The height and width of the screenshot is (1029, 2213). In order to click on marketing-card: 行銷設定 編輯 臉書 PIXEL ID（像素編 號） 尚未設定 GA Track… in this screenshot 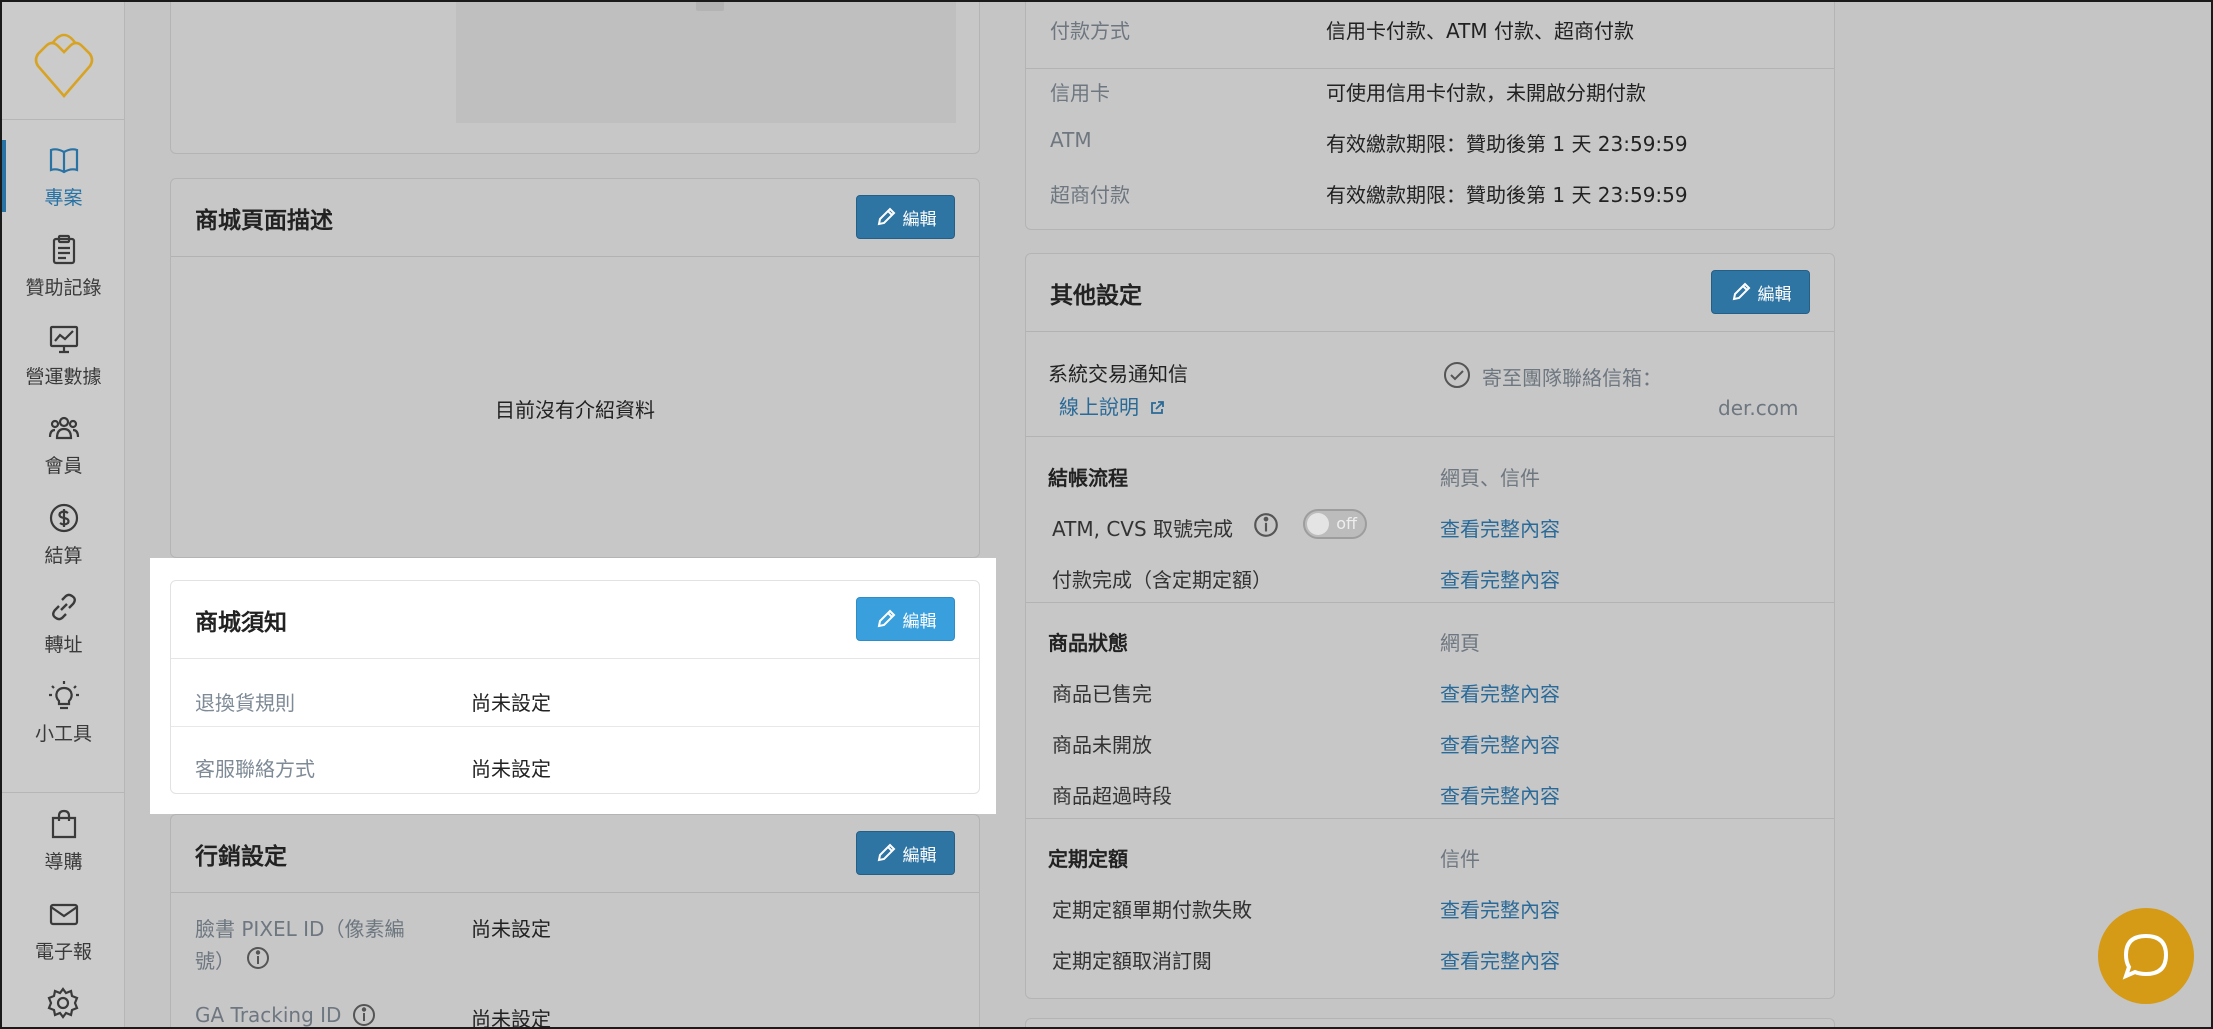, I will do `click(575, 921)`.